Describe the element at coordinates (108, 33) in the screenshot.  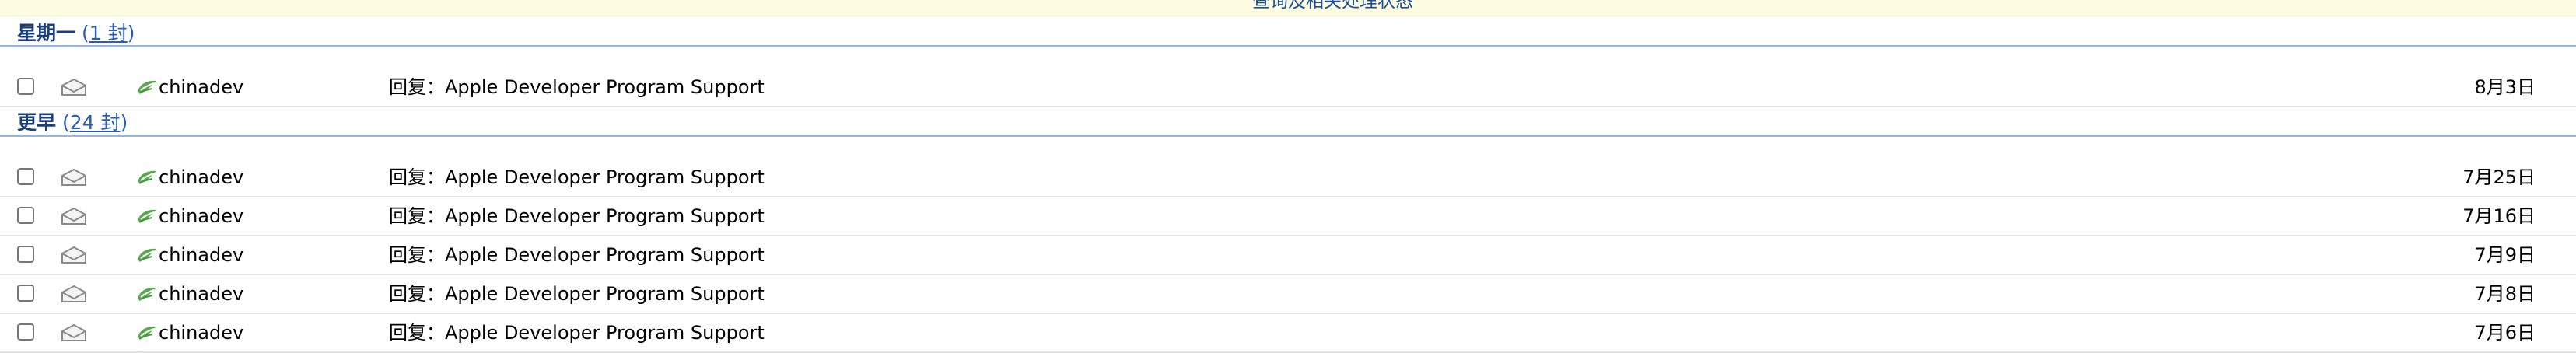
I see `group-count-link: 1 封` at that location.